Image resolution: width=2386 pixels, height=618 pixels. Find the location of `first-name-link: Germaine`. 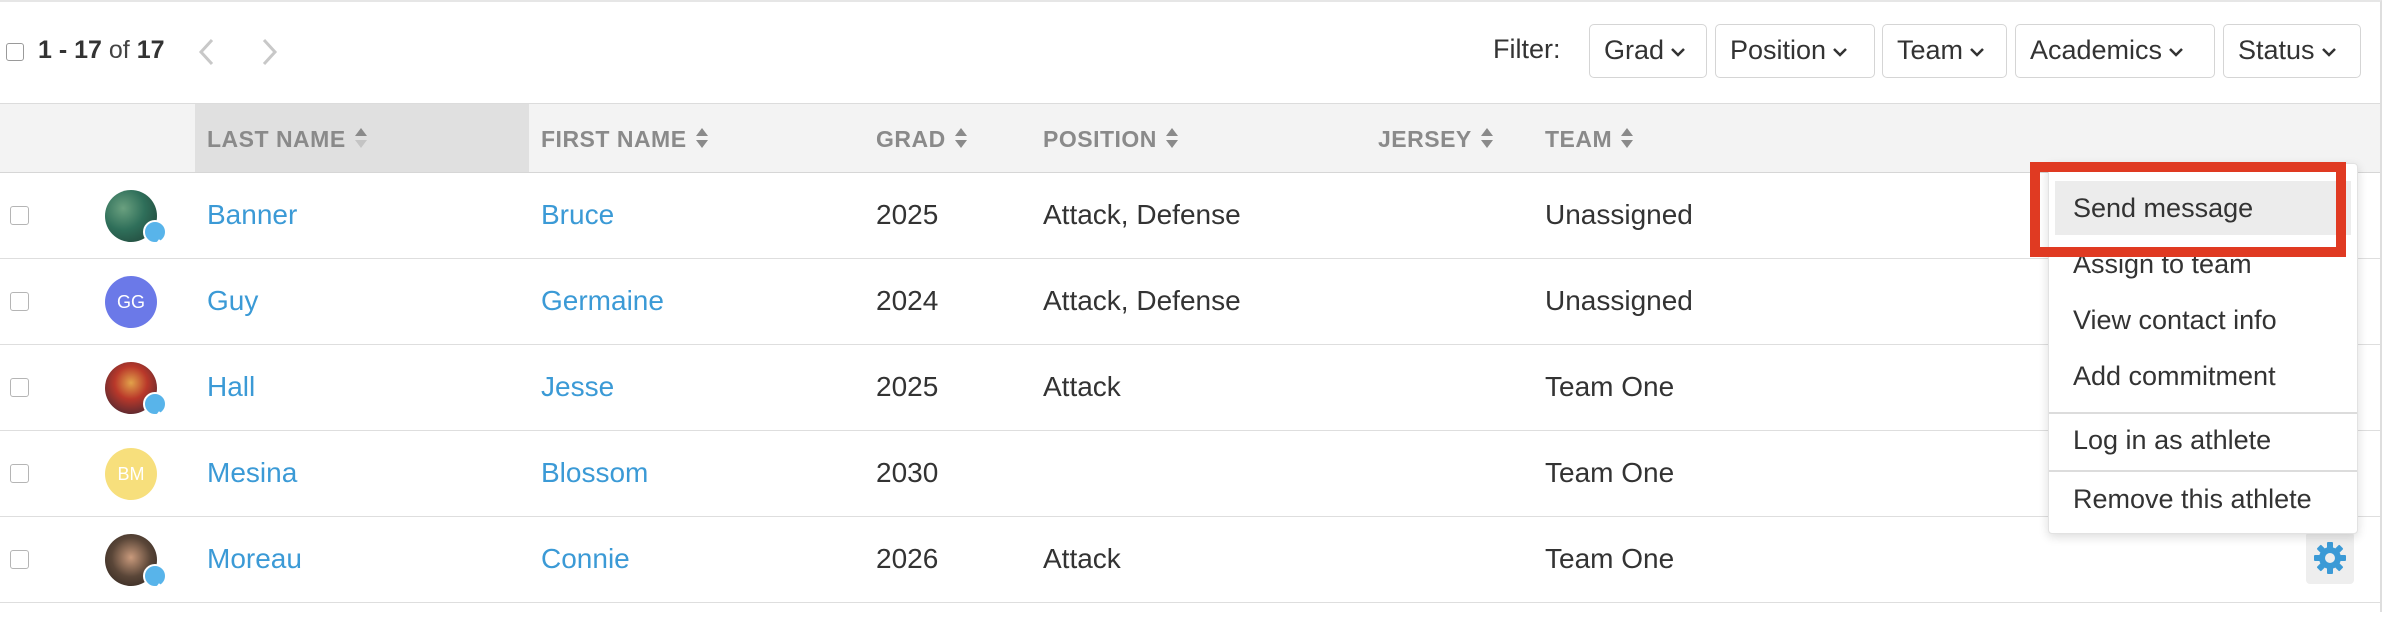

first-name-link: Germaine is located at coordinates (602, 301).